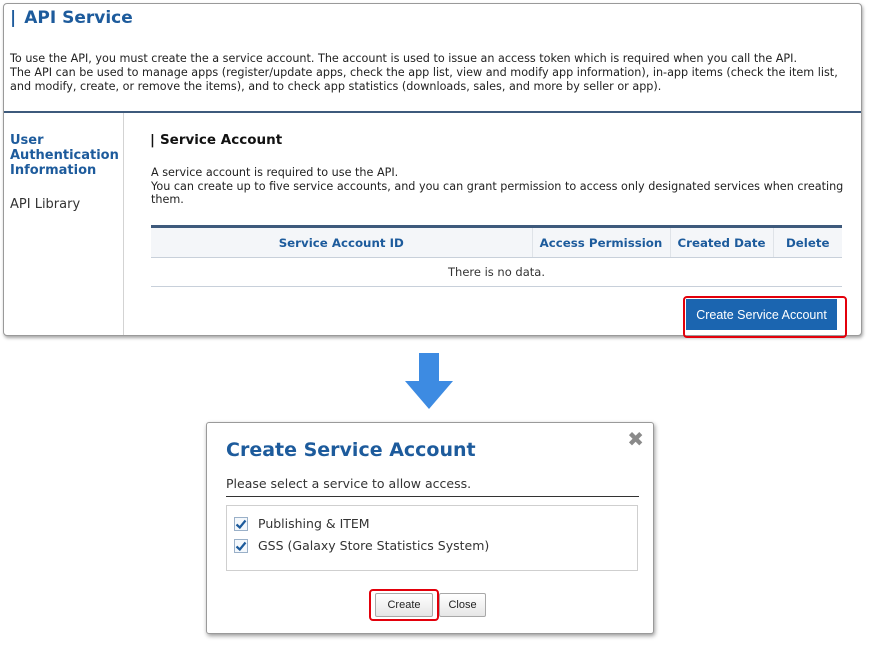  I want to click on page-title: | API Service, so click(71, 18).